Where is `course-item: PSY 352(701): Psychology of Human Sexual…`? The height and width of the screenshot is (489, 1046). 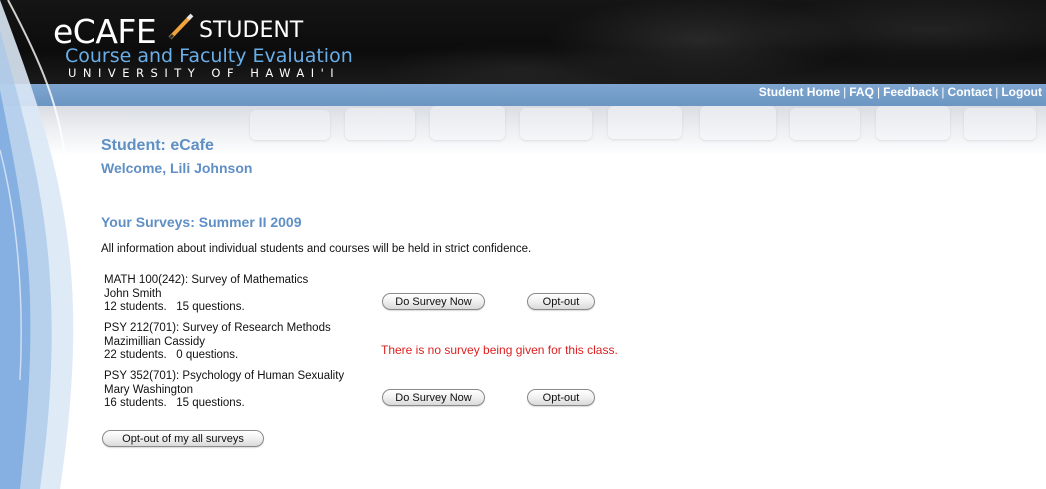 course-item: PSY 352(701): Psychology of Human Sexual… is located at coordinates (224, 390).